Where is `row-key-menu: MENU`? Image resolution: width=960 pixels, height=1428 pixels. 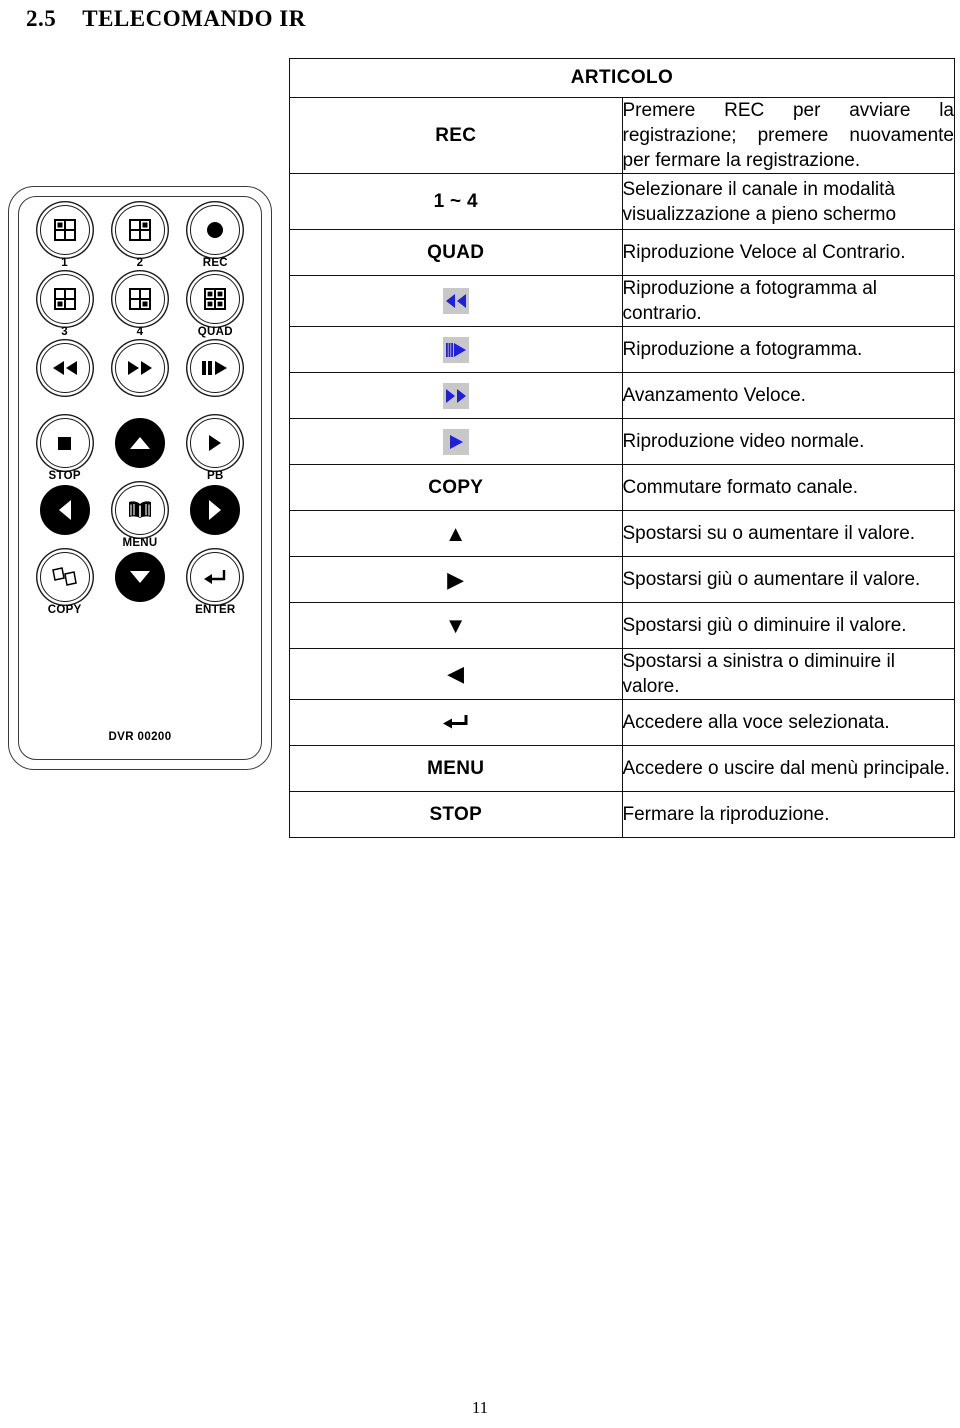 row-key-menu: MENU is located at coordinates (456, 768).